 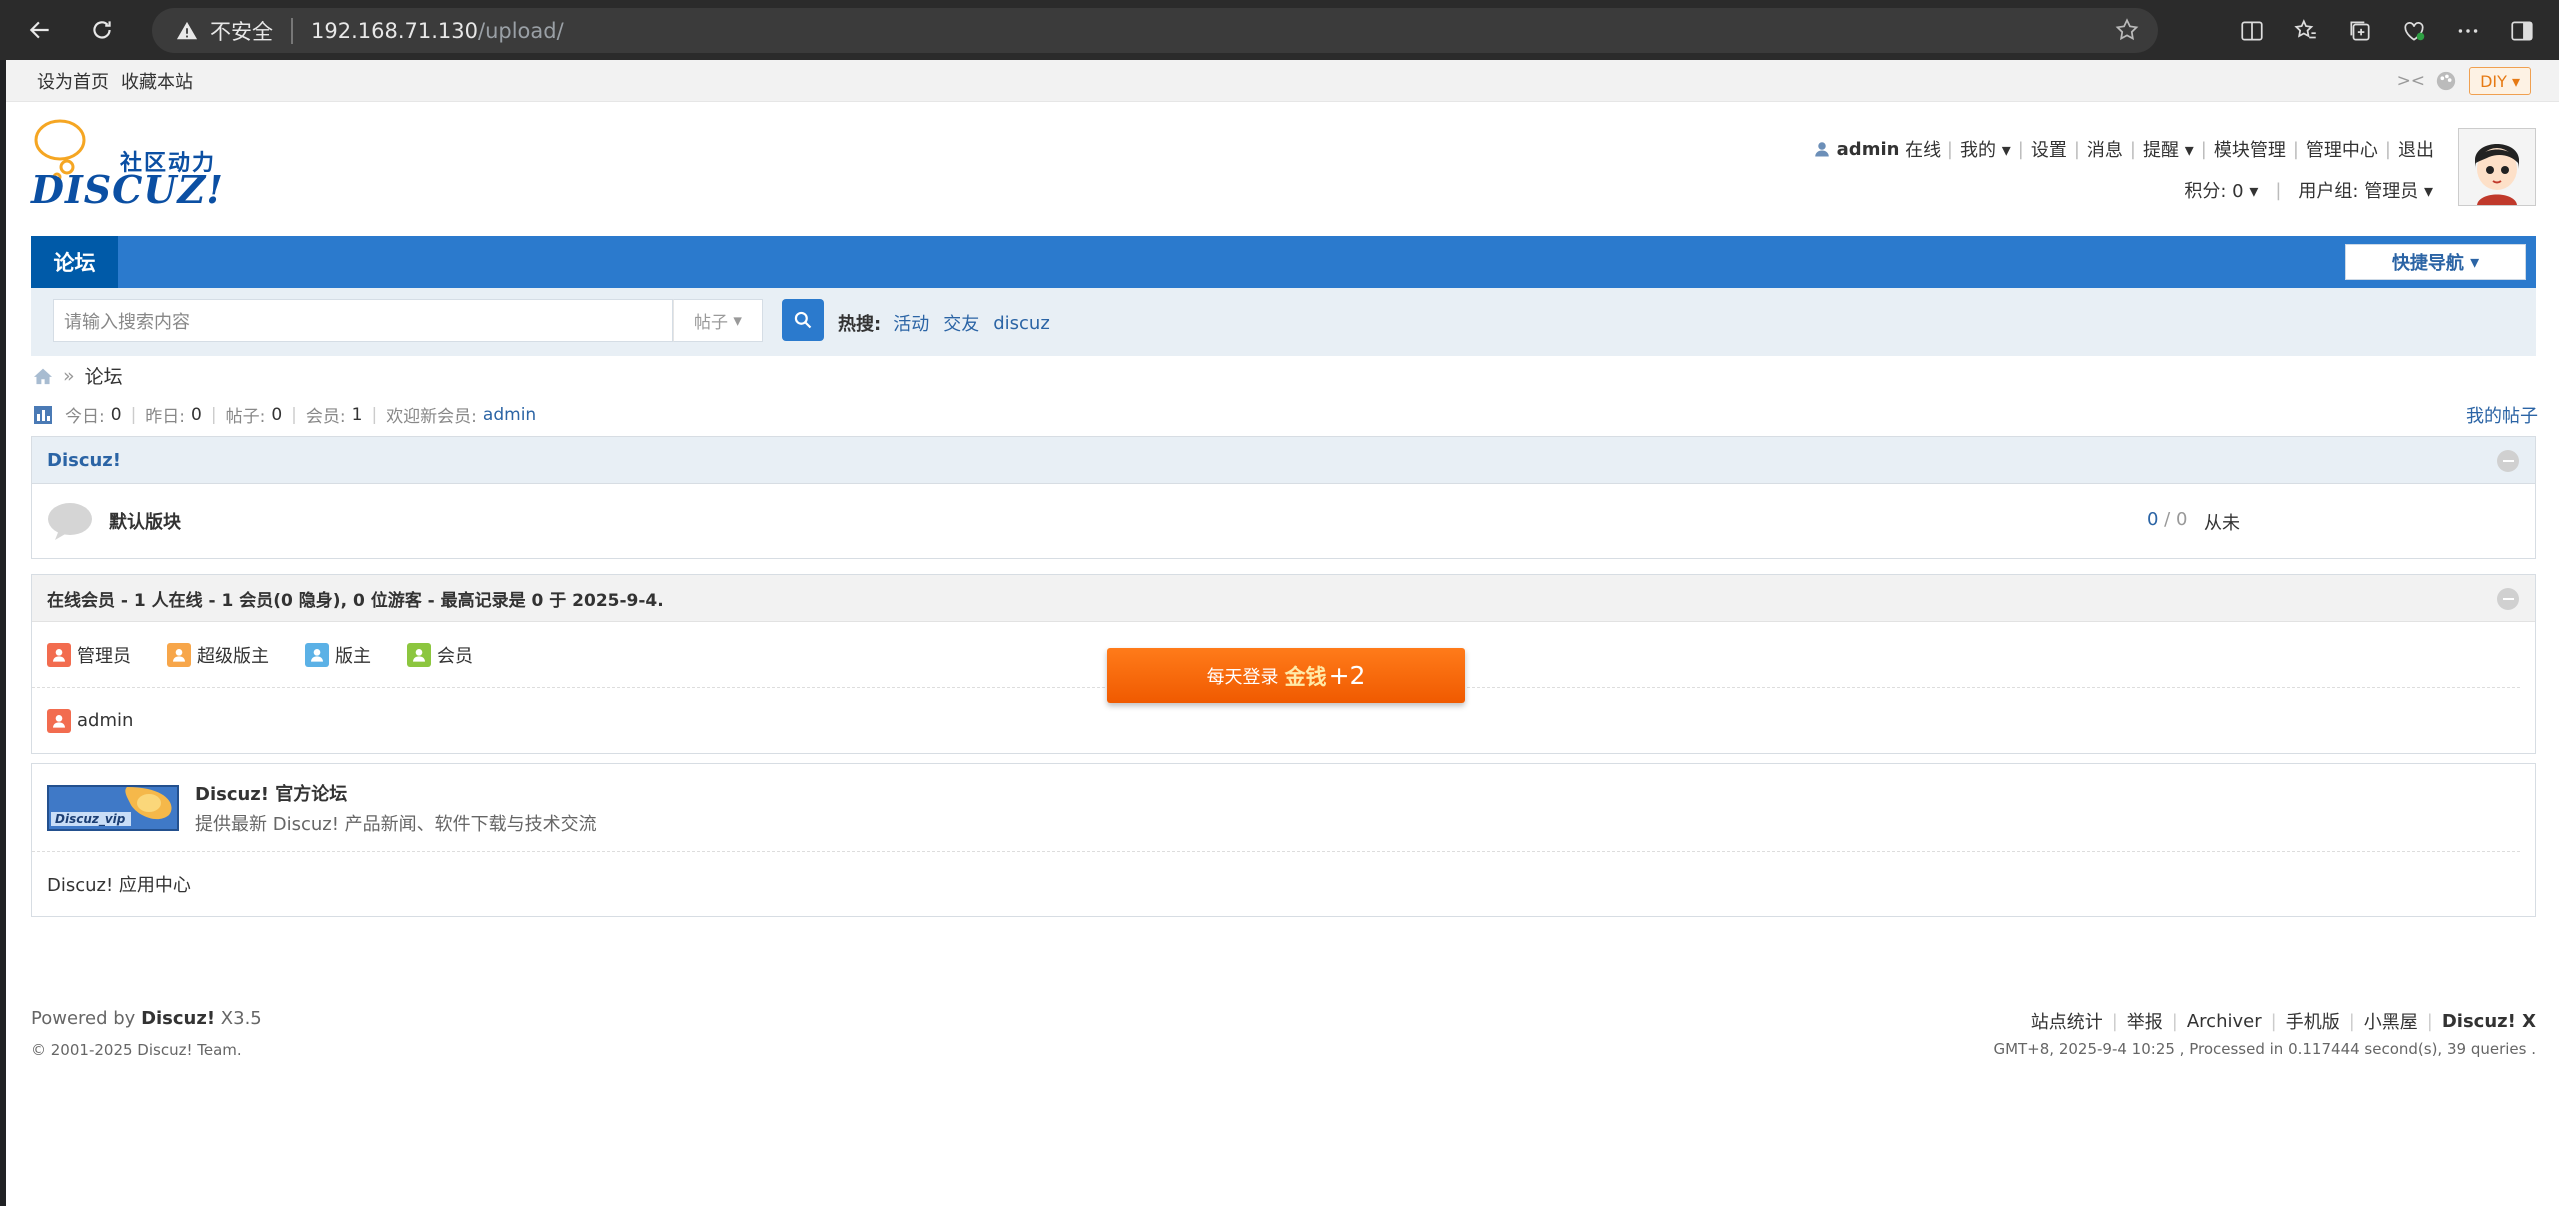 I want to click on legend-label: 管理员, so click(x=104, y=656).